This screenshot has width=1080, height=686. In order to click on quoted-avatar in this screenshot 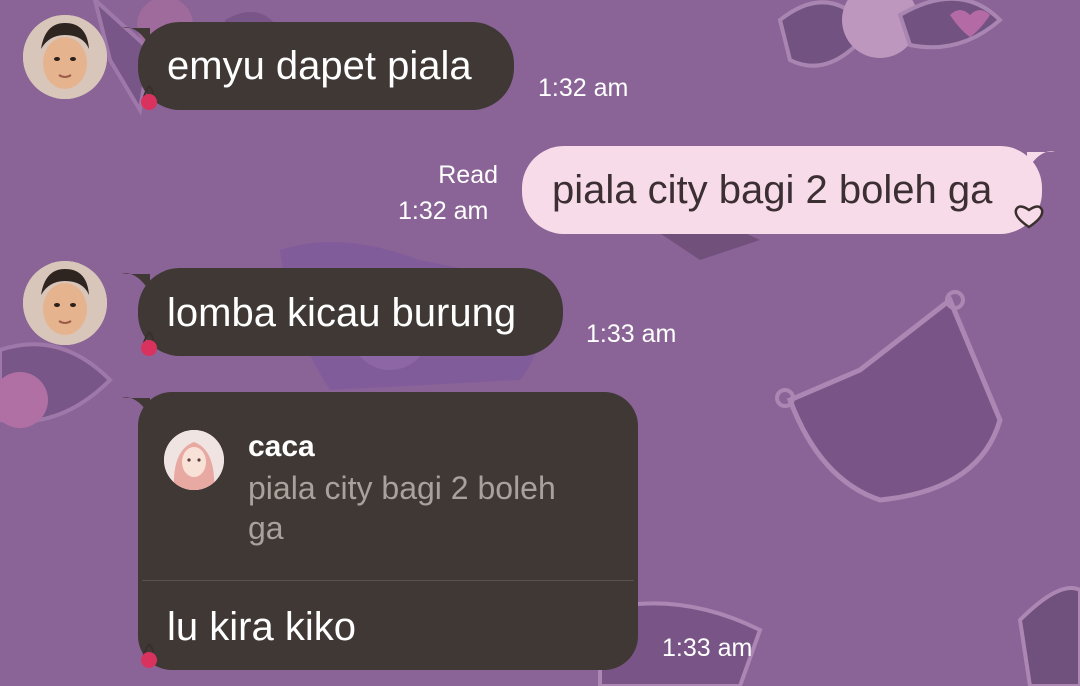, I will do `click(194, 460)`.